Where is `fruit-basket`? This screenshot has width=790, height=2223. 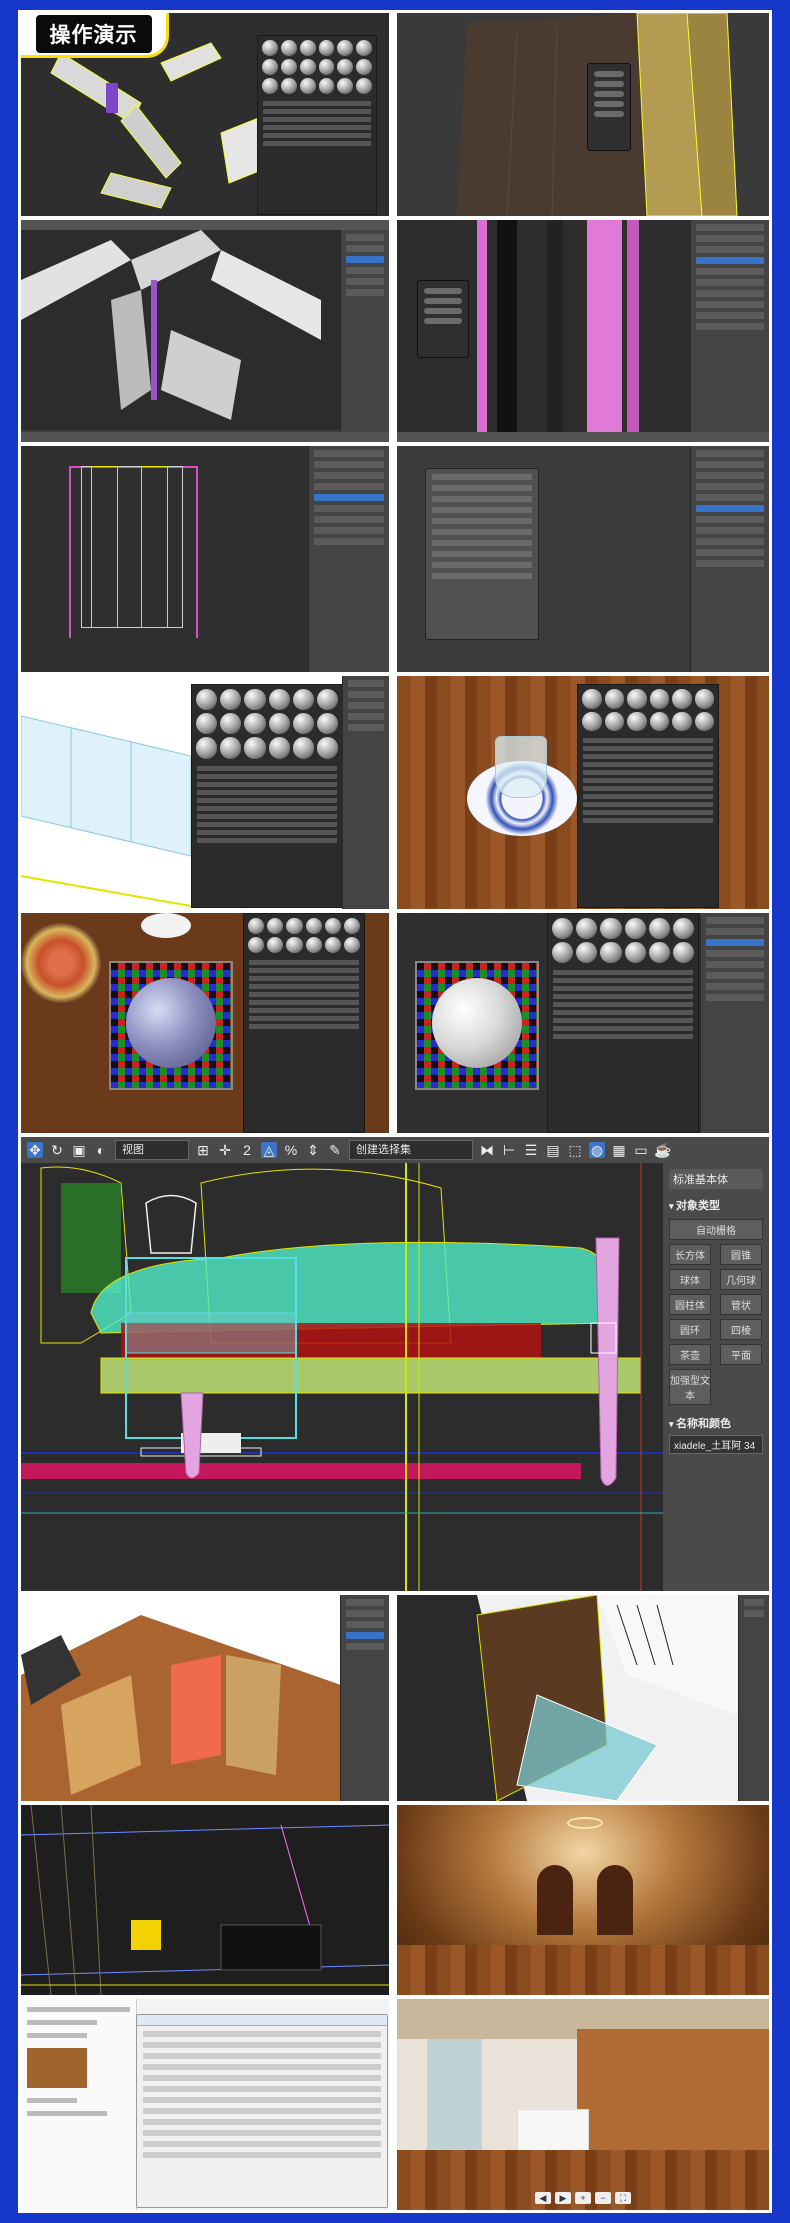 fruit-basket is located at coordinates (61, 963).